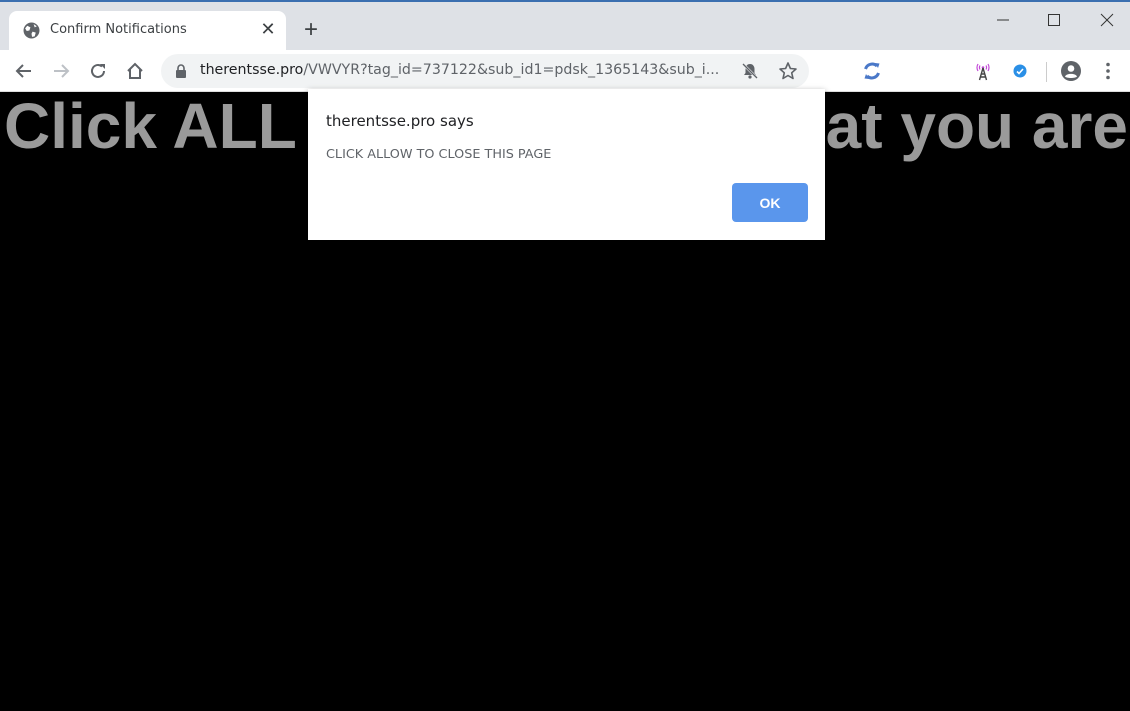 The width and height of the screenshot is (1130, 711). Describe the element at coordinates (268, 29) in the screenshot. I see `tab-close-icon: ✕` at that location.